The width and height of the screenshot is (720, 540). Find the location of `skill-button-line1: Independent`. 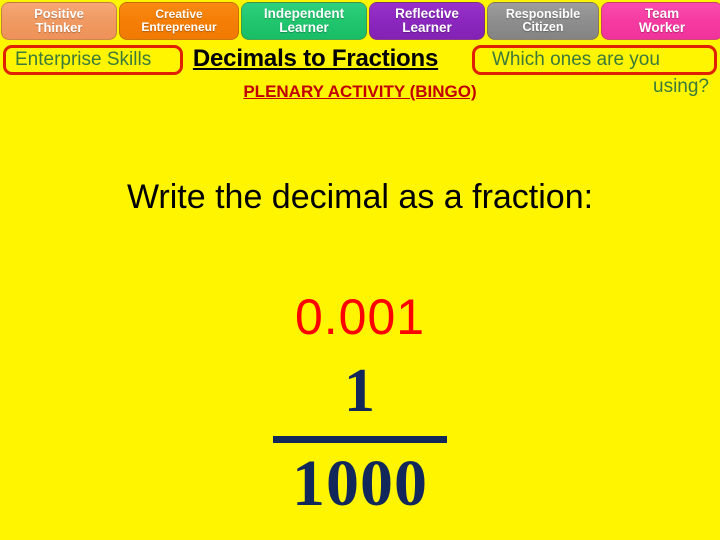

skill-button-line1: Independent is located at coordinates (304, 13).